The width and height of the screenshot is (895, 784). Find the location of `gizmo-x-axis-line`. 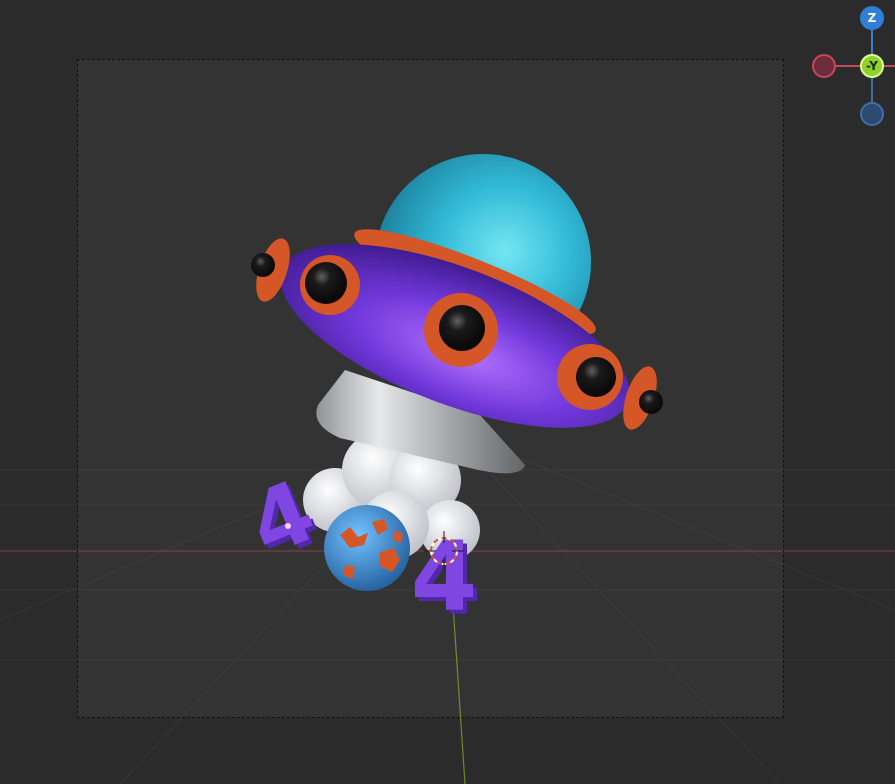

gizmo-x-axis-line is located at coordinates (848, 66).